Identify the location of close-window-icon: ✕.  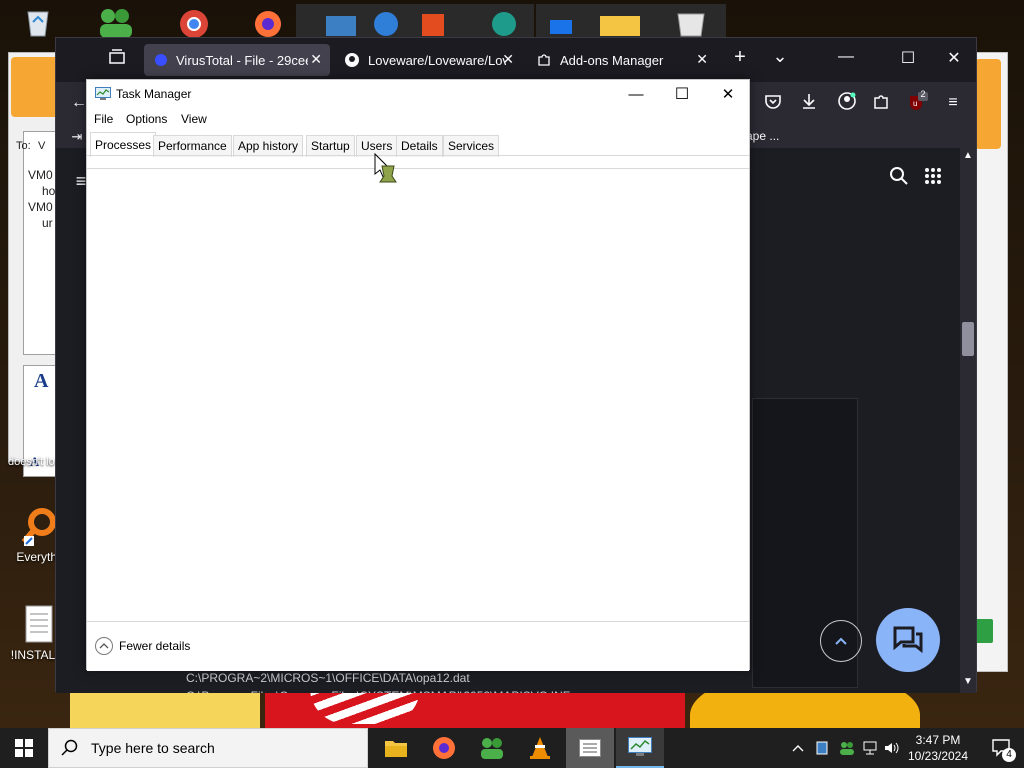
(954, 58).